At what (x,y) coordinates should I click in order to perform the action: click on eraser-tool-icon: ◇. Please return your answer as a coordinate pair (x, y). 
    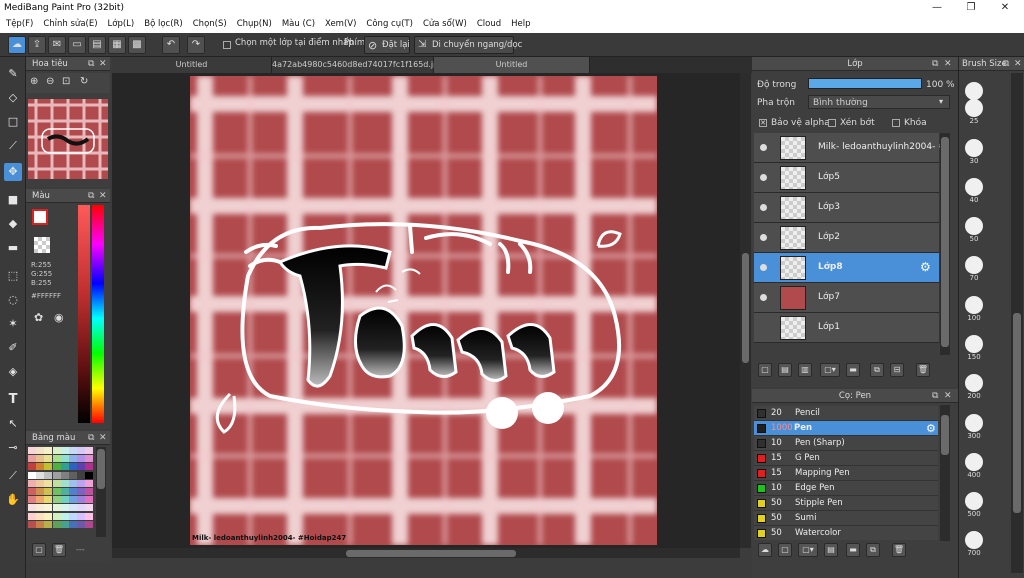
    Looking at the image, I should click on (13, 98).